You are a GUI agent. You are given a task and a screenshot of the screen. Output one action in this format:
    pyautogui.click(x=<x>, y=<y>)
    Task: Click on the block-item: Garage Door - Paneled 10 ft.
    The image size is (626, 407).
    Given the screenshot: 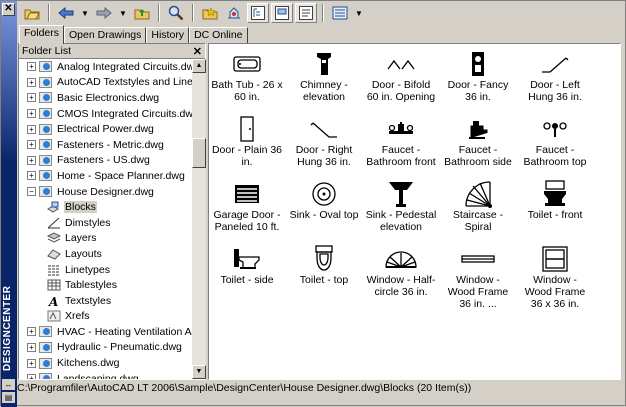 What is the action you would take?
    pyautogui.click(x=247, y=210)
    